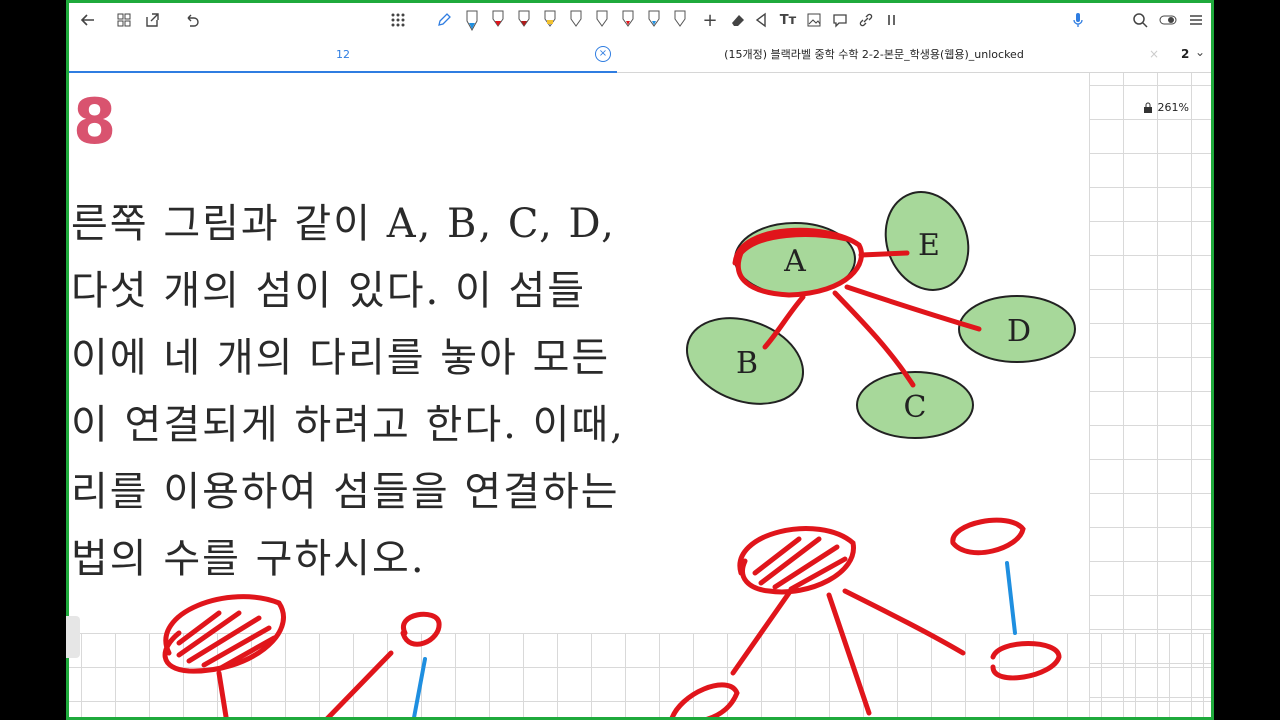 The height and width of the screenshot is (720, 1280). I want to click on apps-dots-icon, so click(398, 20).